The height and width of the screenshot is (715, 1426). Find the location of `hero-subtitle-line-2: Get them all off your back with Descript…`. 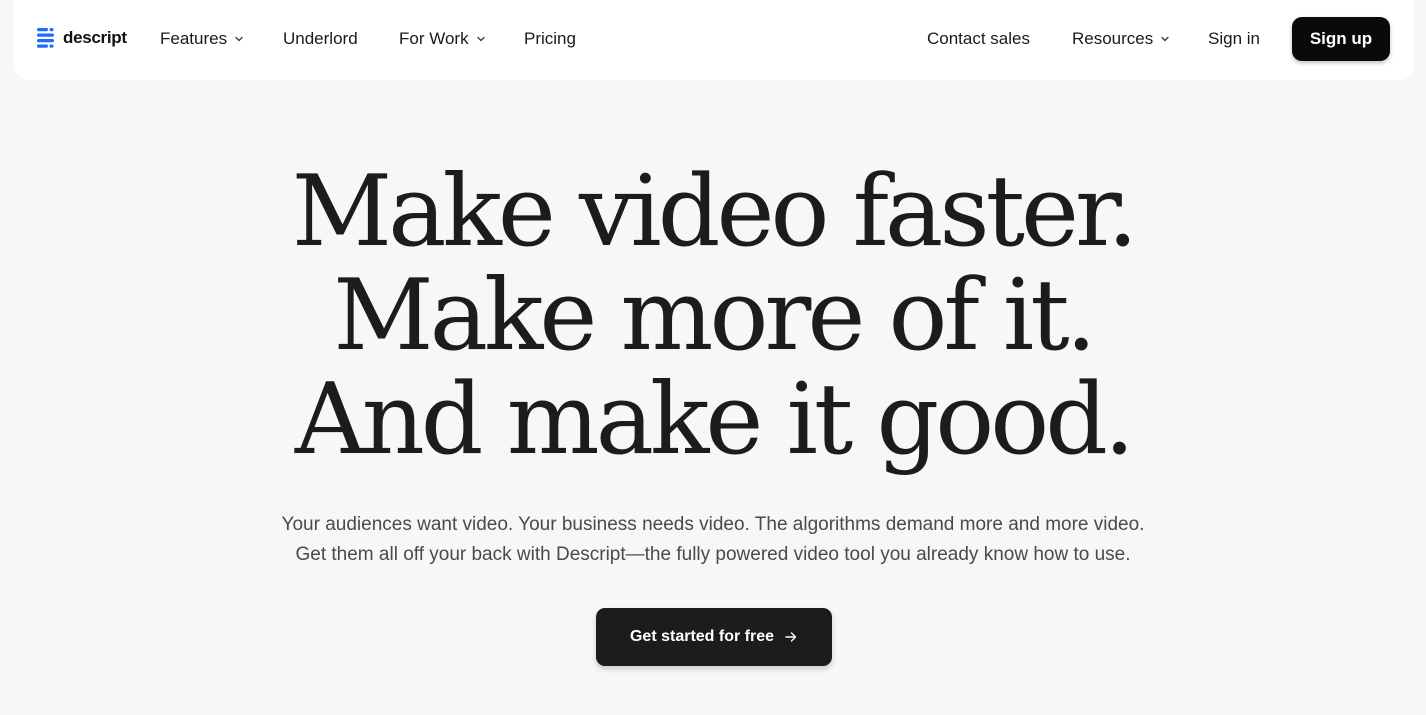

hero-subtitle-line-2: Get them all off your back with Descript… is located at coordinates (713, 554).